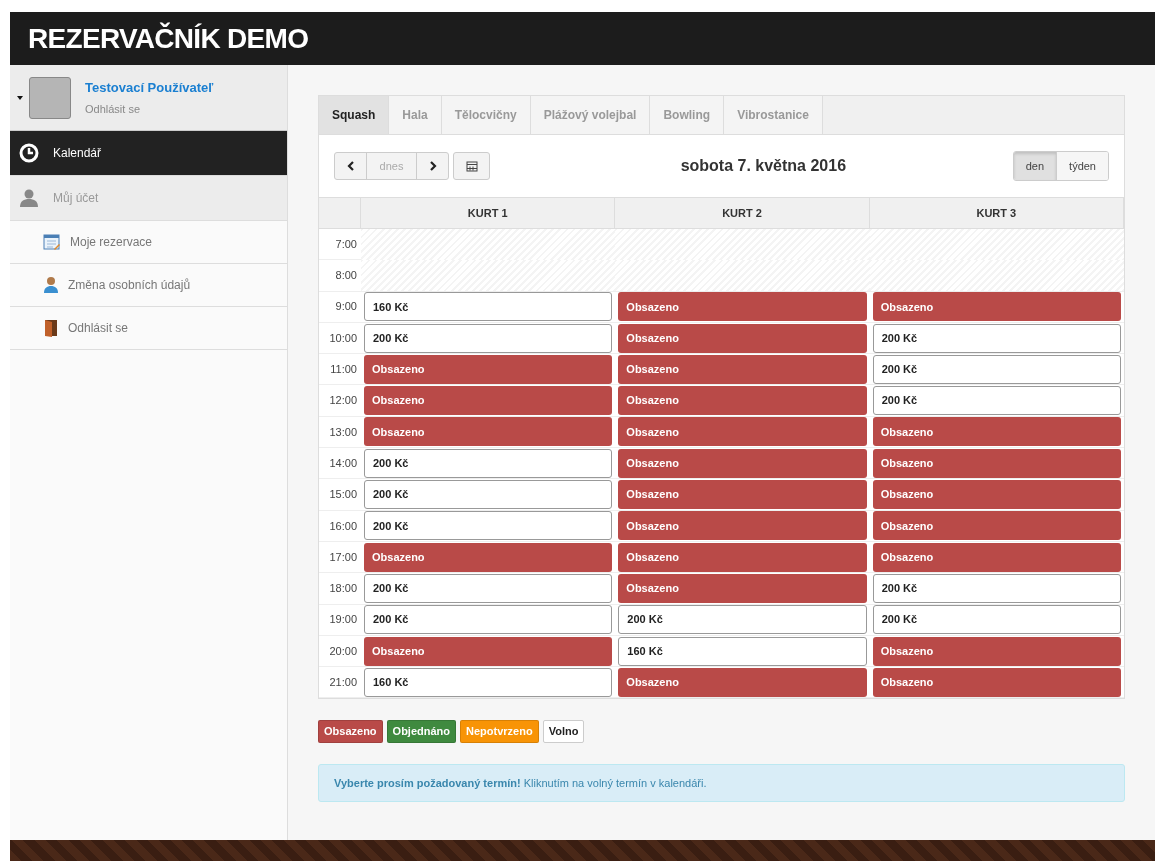 The image size is (1155, 861). Describe the element at coordinates (343, 557) in the screenshot. I see `time-label: 17:00` at that location.